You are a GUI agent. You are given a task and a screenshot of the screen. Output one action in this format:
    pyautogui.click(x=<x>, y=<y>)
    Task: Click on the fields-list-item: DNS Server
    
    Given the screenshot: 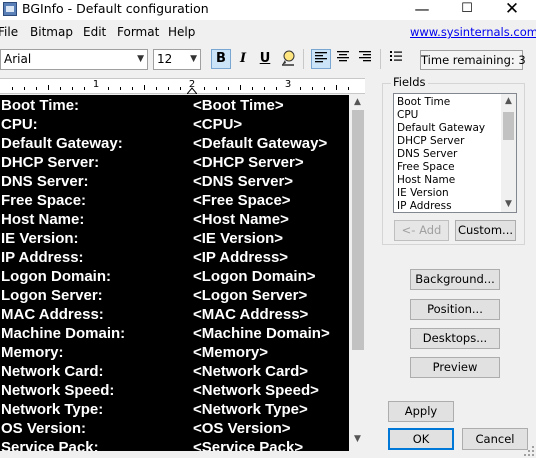 What is the action you would take?
    pyautogui.click(x=427, y=154)
    